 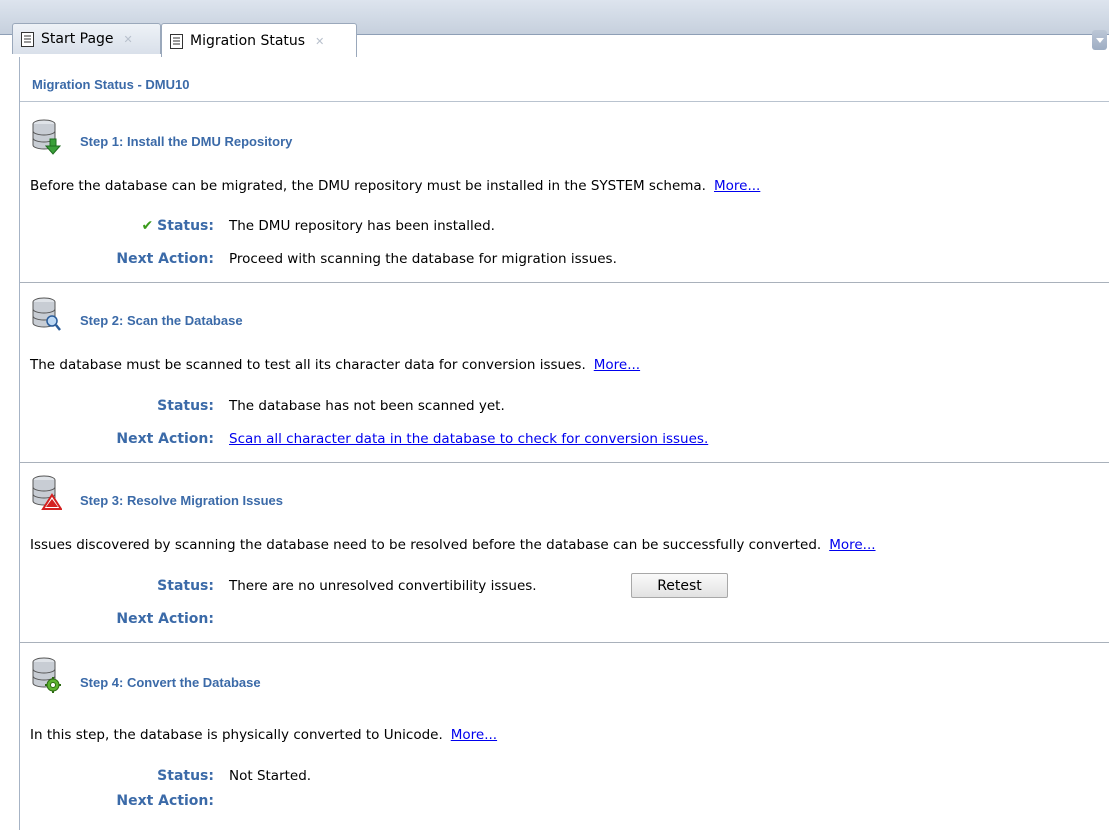 I want to click on tab-list-dropdown-button, so click(x=1099, y=40).